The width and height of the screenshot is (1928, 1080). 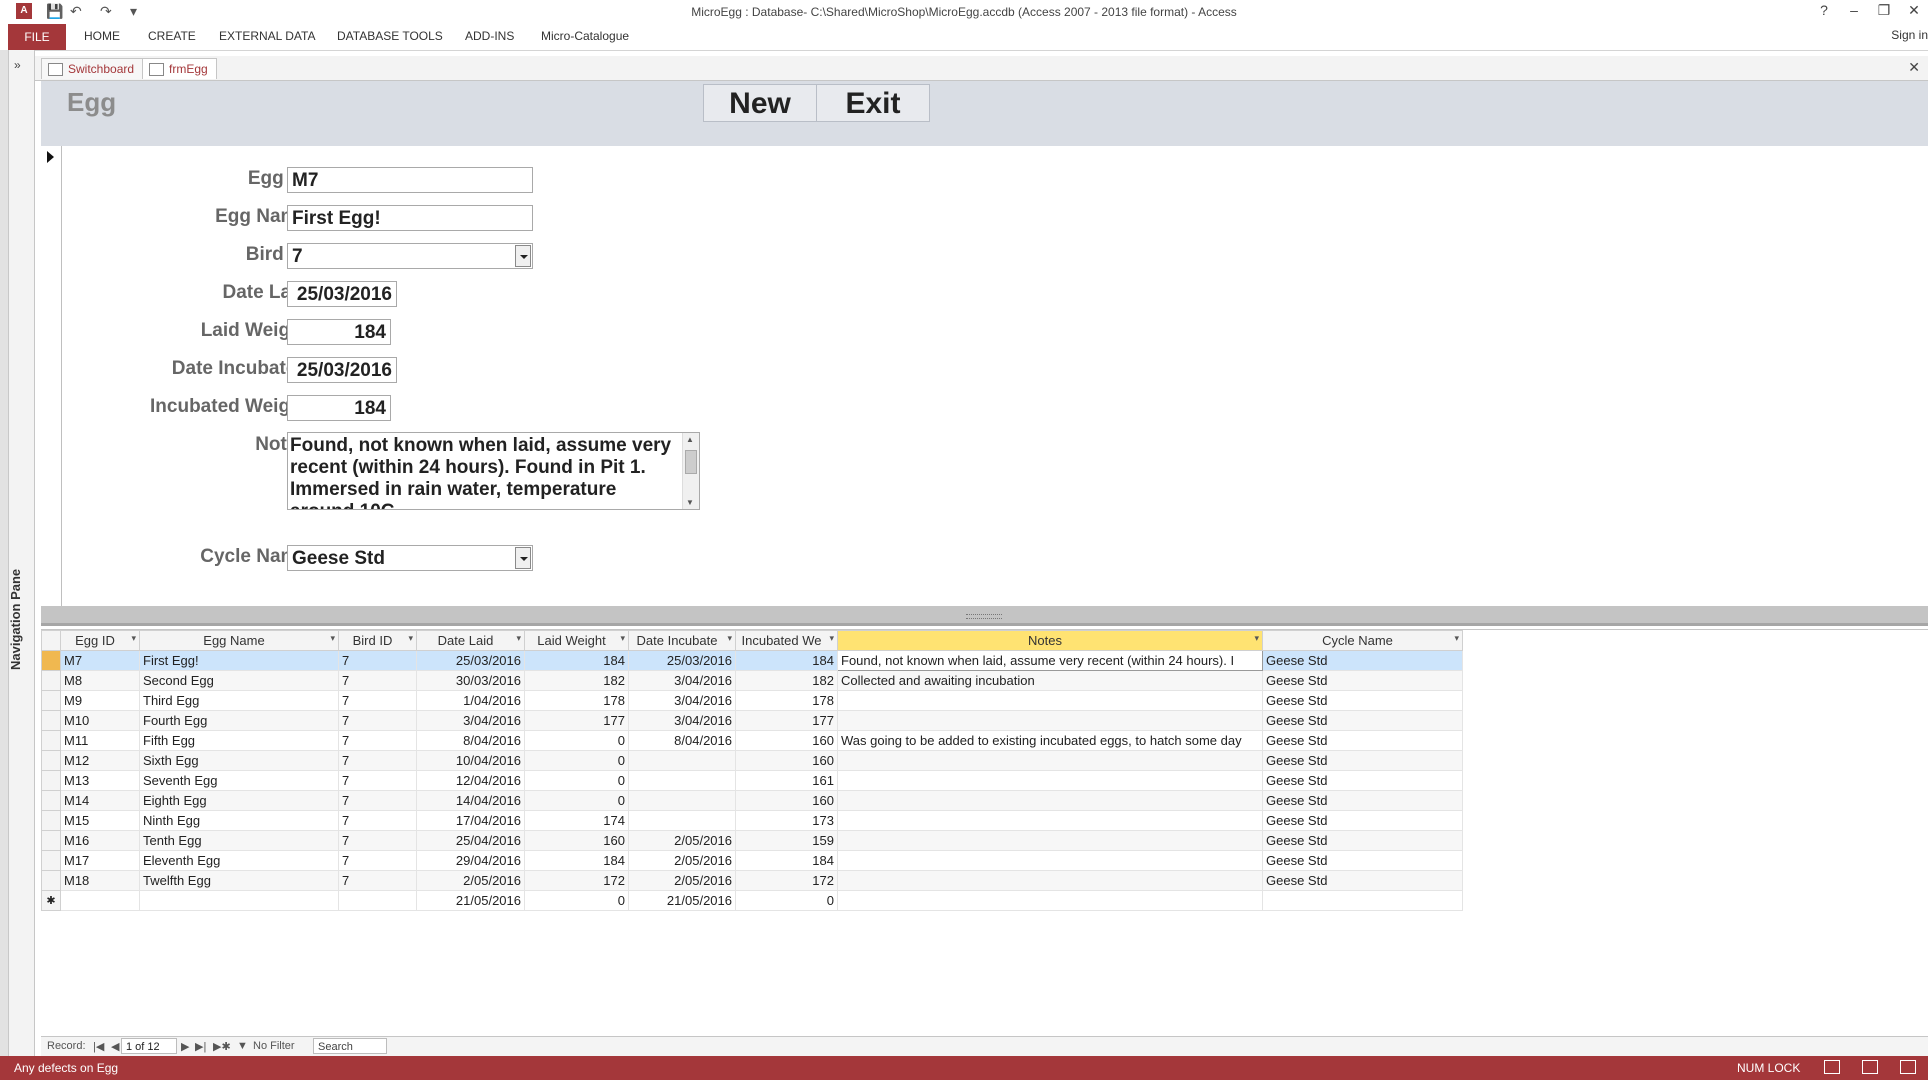 What do you see at coordinates (100, 680) in the screenshot?
I see `table-cell: M8` at bounding box center [100, 680].